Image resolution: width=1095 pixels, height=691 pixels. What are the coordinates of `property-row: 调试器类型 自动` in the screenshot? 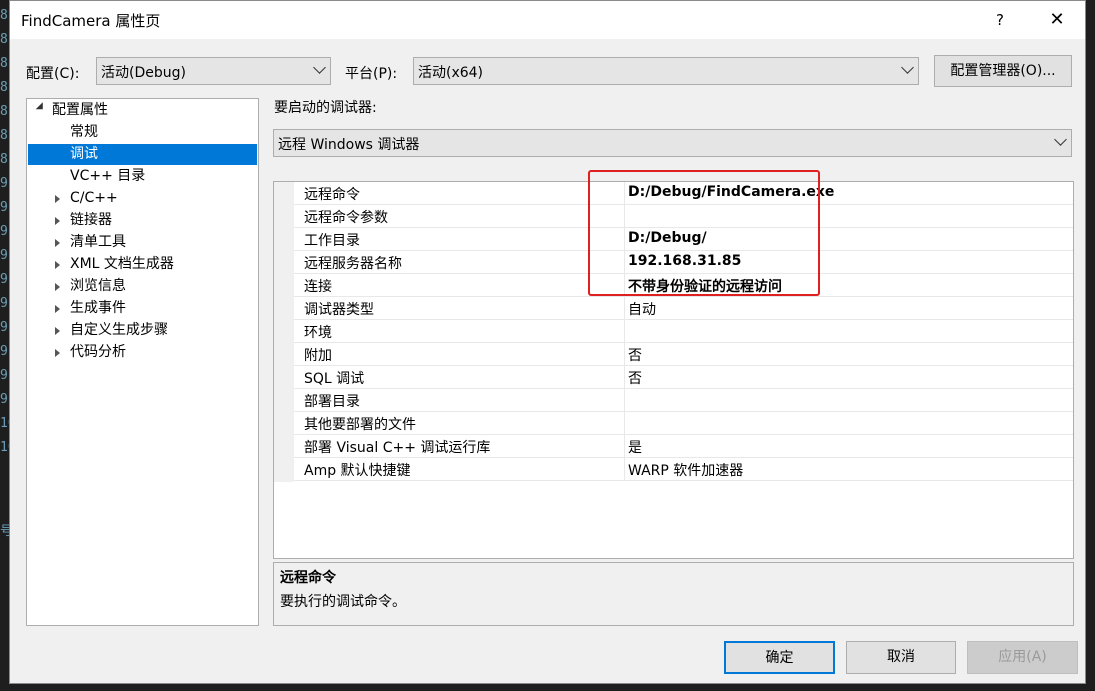 It's located at (683, 308).